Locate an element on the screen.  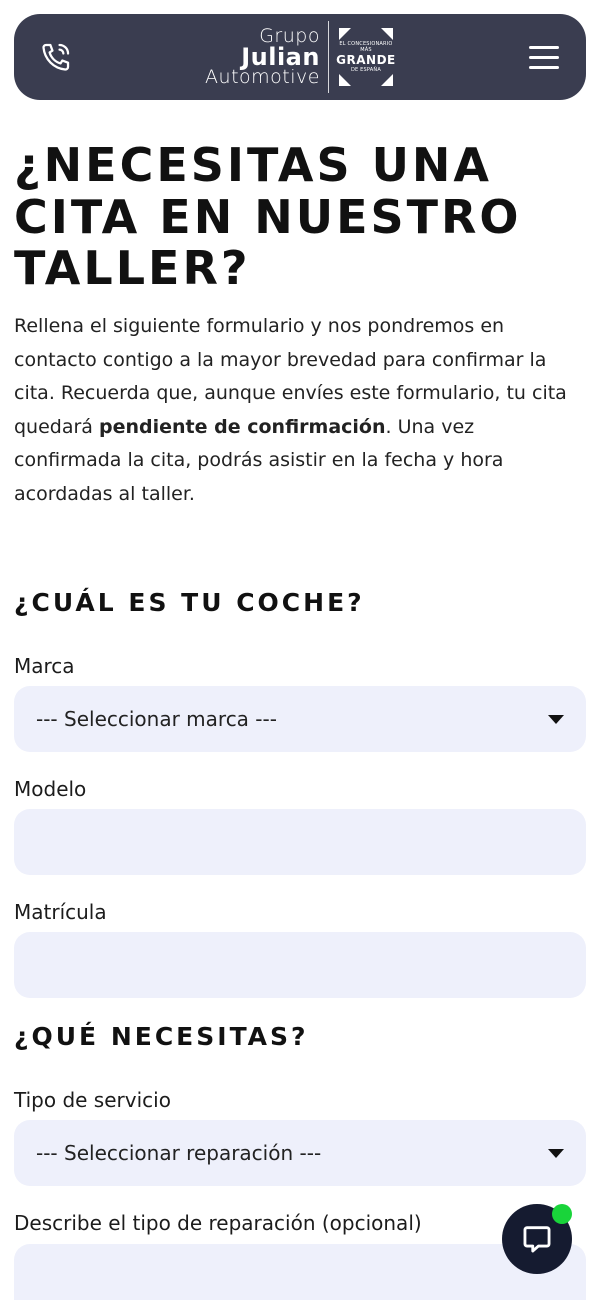
servicio-select-value: --- Seleccionar reparación --- is located at coordinates (179, 1153).